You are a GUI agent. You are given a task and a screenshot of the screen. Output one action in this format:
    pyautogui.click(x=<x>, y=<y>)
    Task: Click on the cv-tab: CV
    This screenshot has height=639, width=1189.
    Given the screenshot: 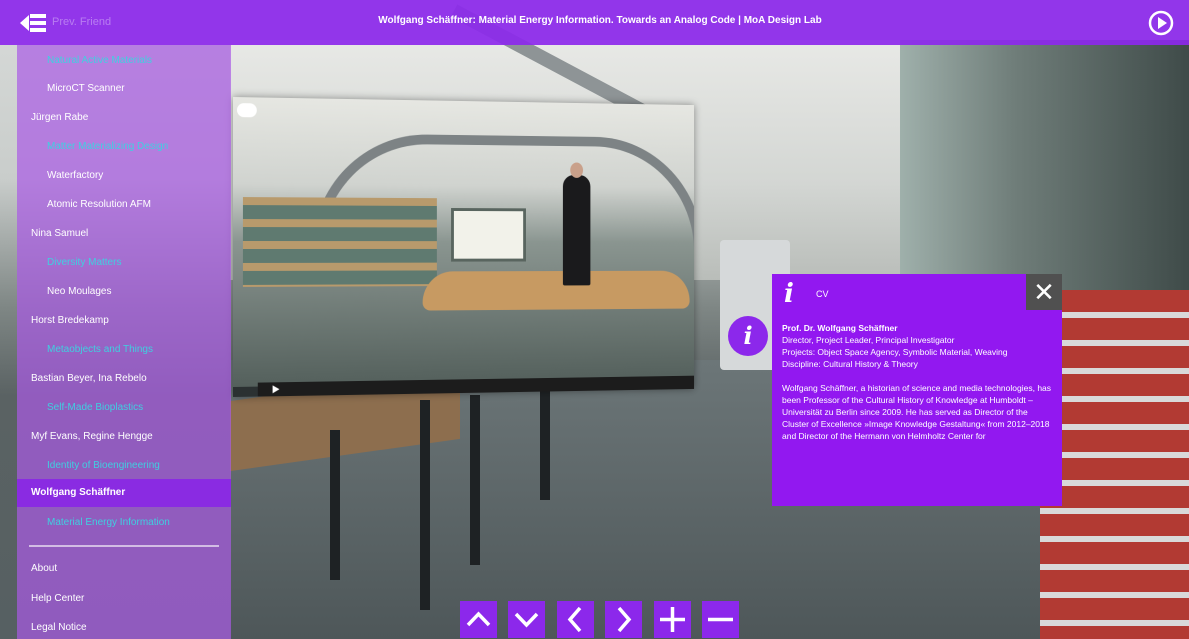 What is the action you would take?
    pyautogui.click(x=822, y=294)
    